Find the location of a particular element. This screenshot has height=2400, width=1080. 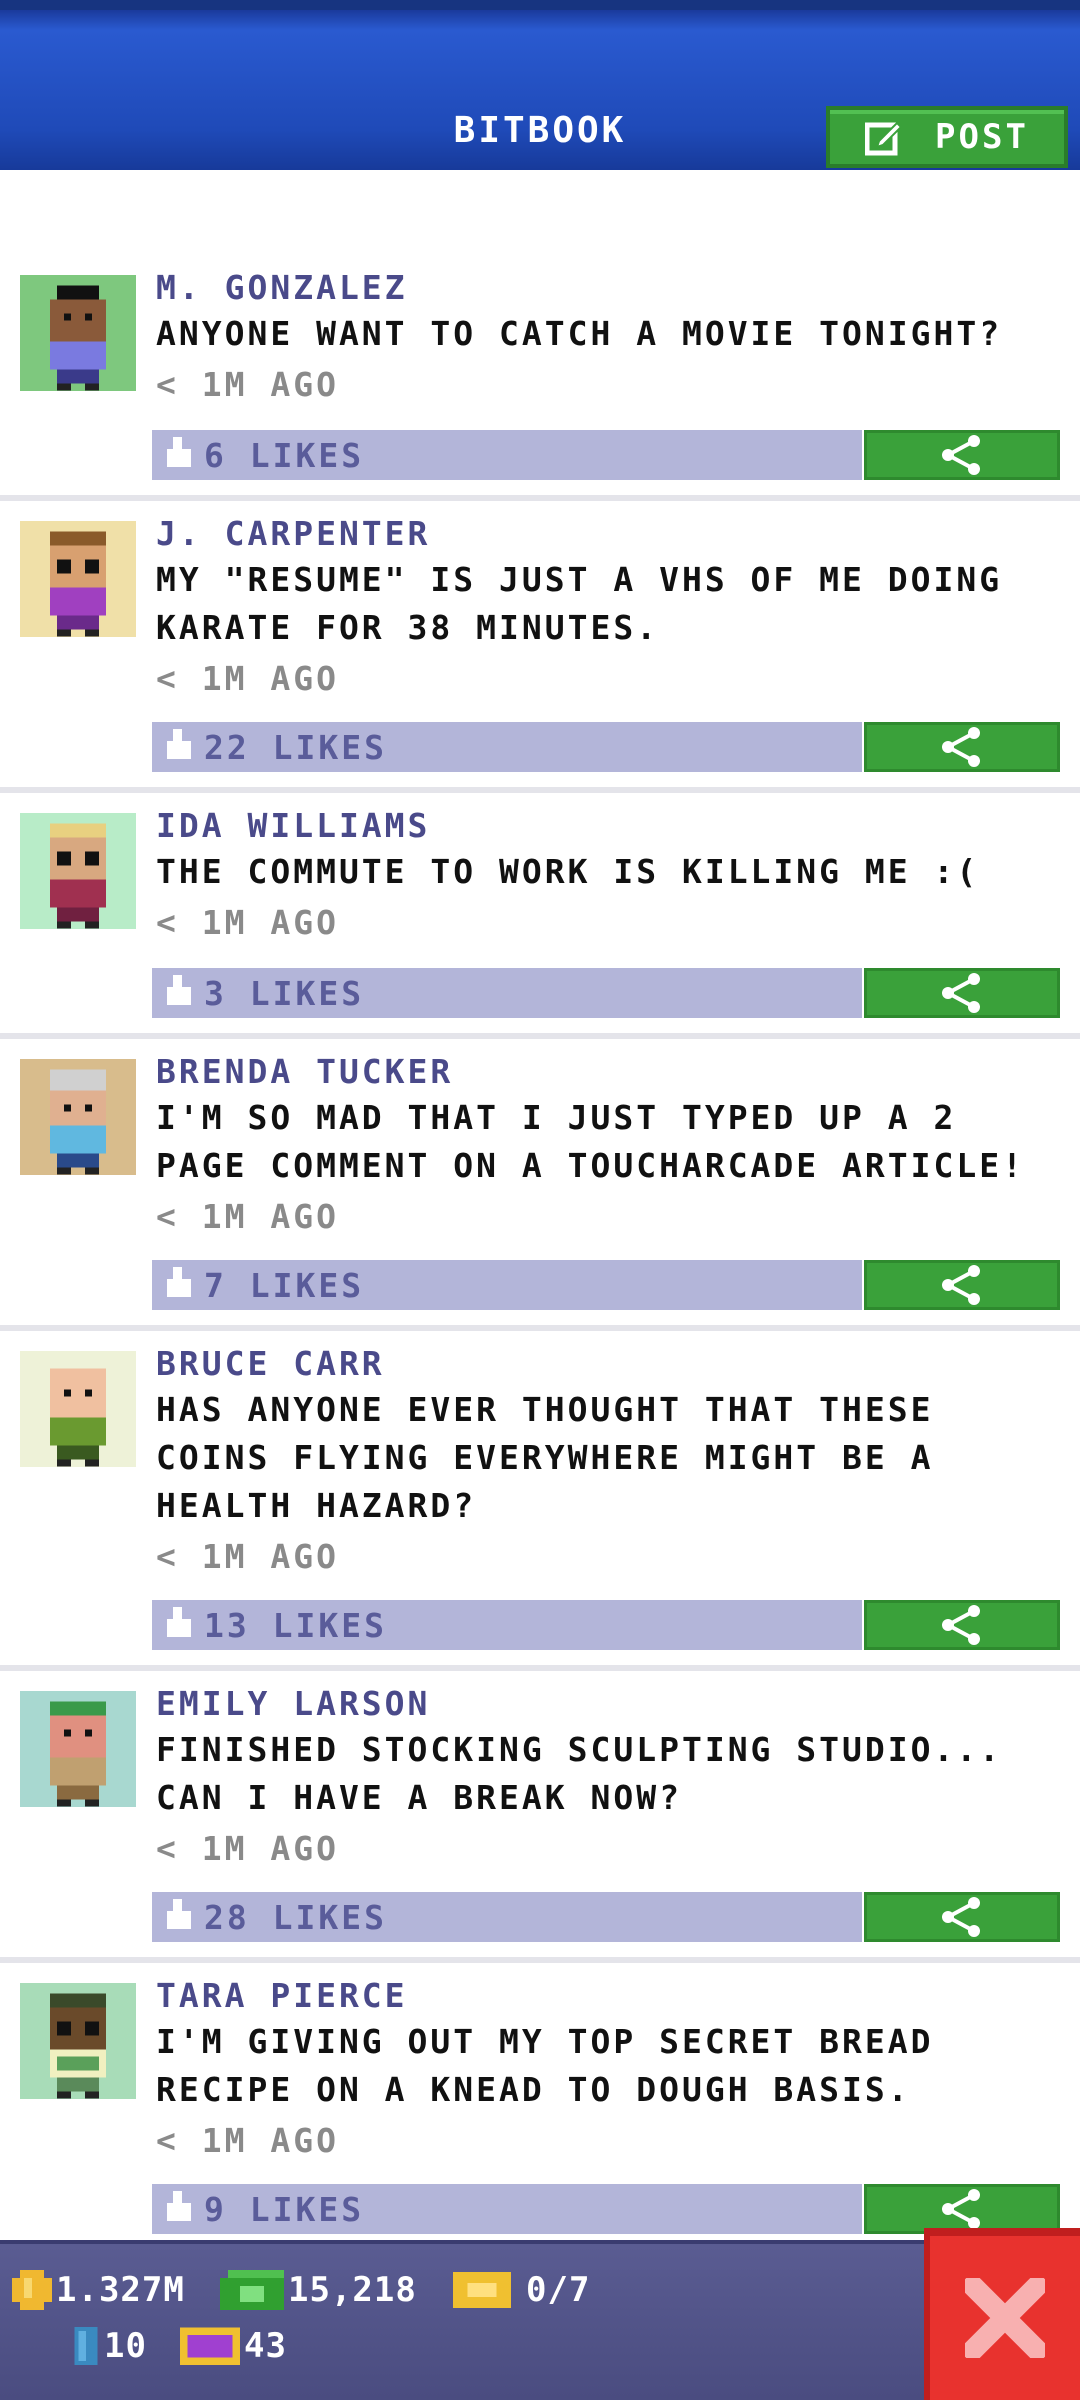

coins-stat: 1.327M is located at coordinates (98, 2290).